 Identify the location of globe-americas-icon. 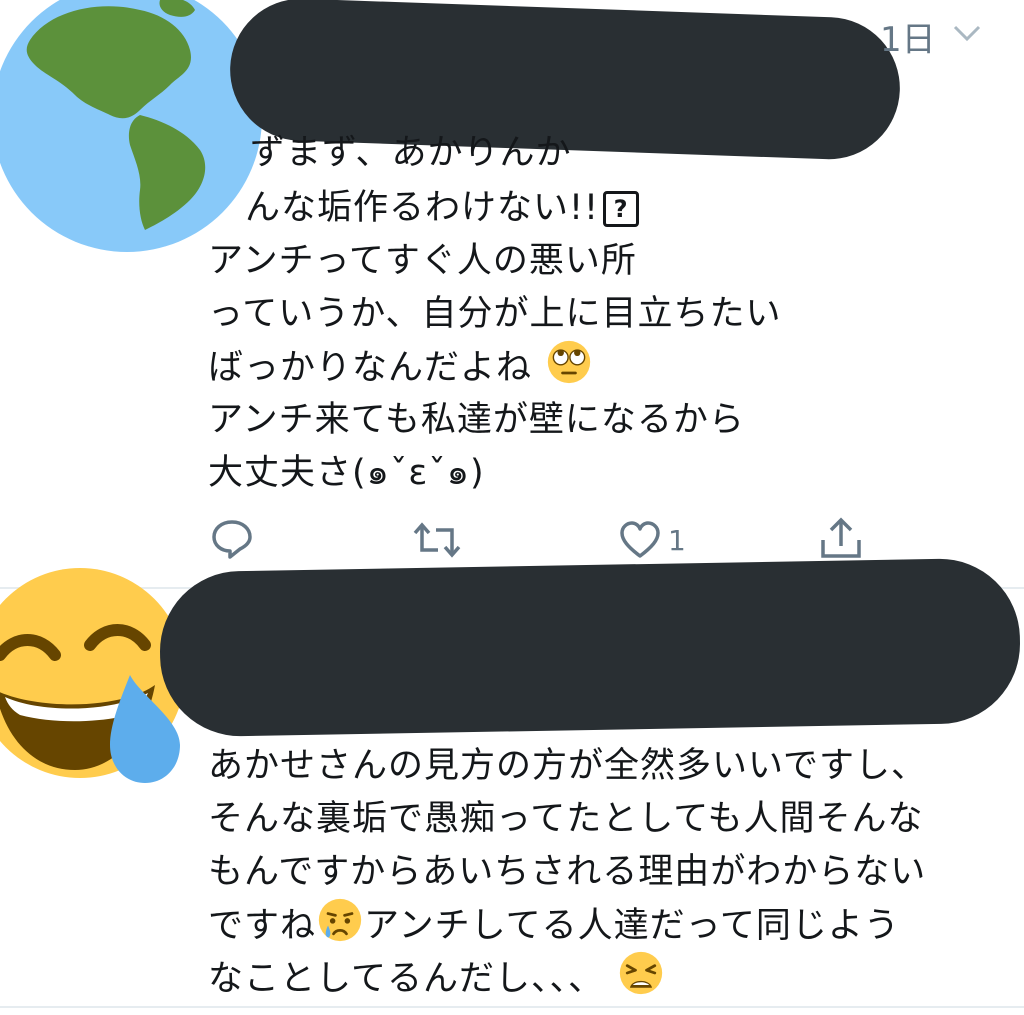
(131, 126).